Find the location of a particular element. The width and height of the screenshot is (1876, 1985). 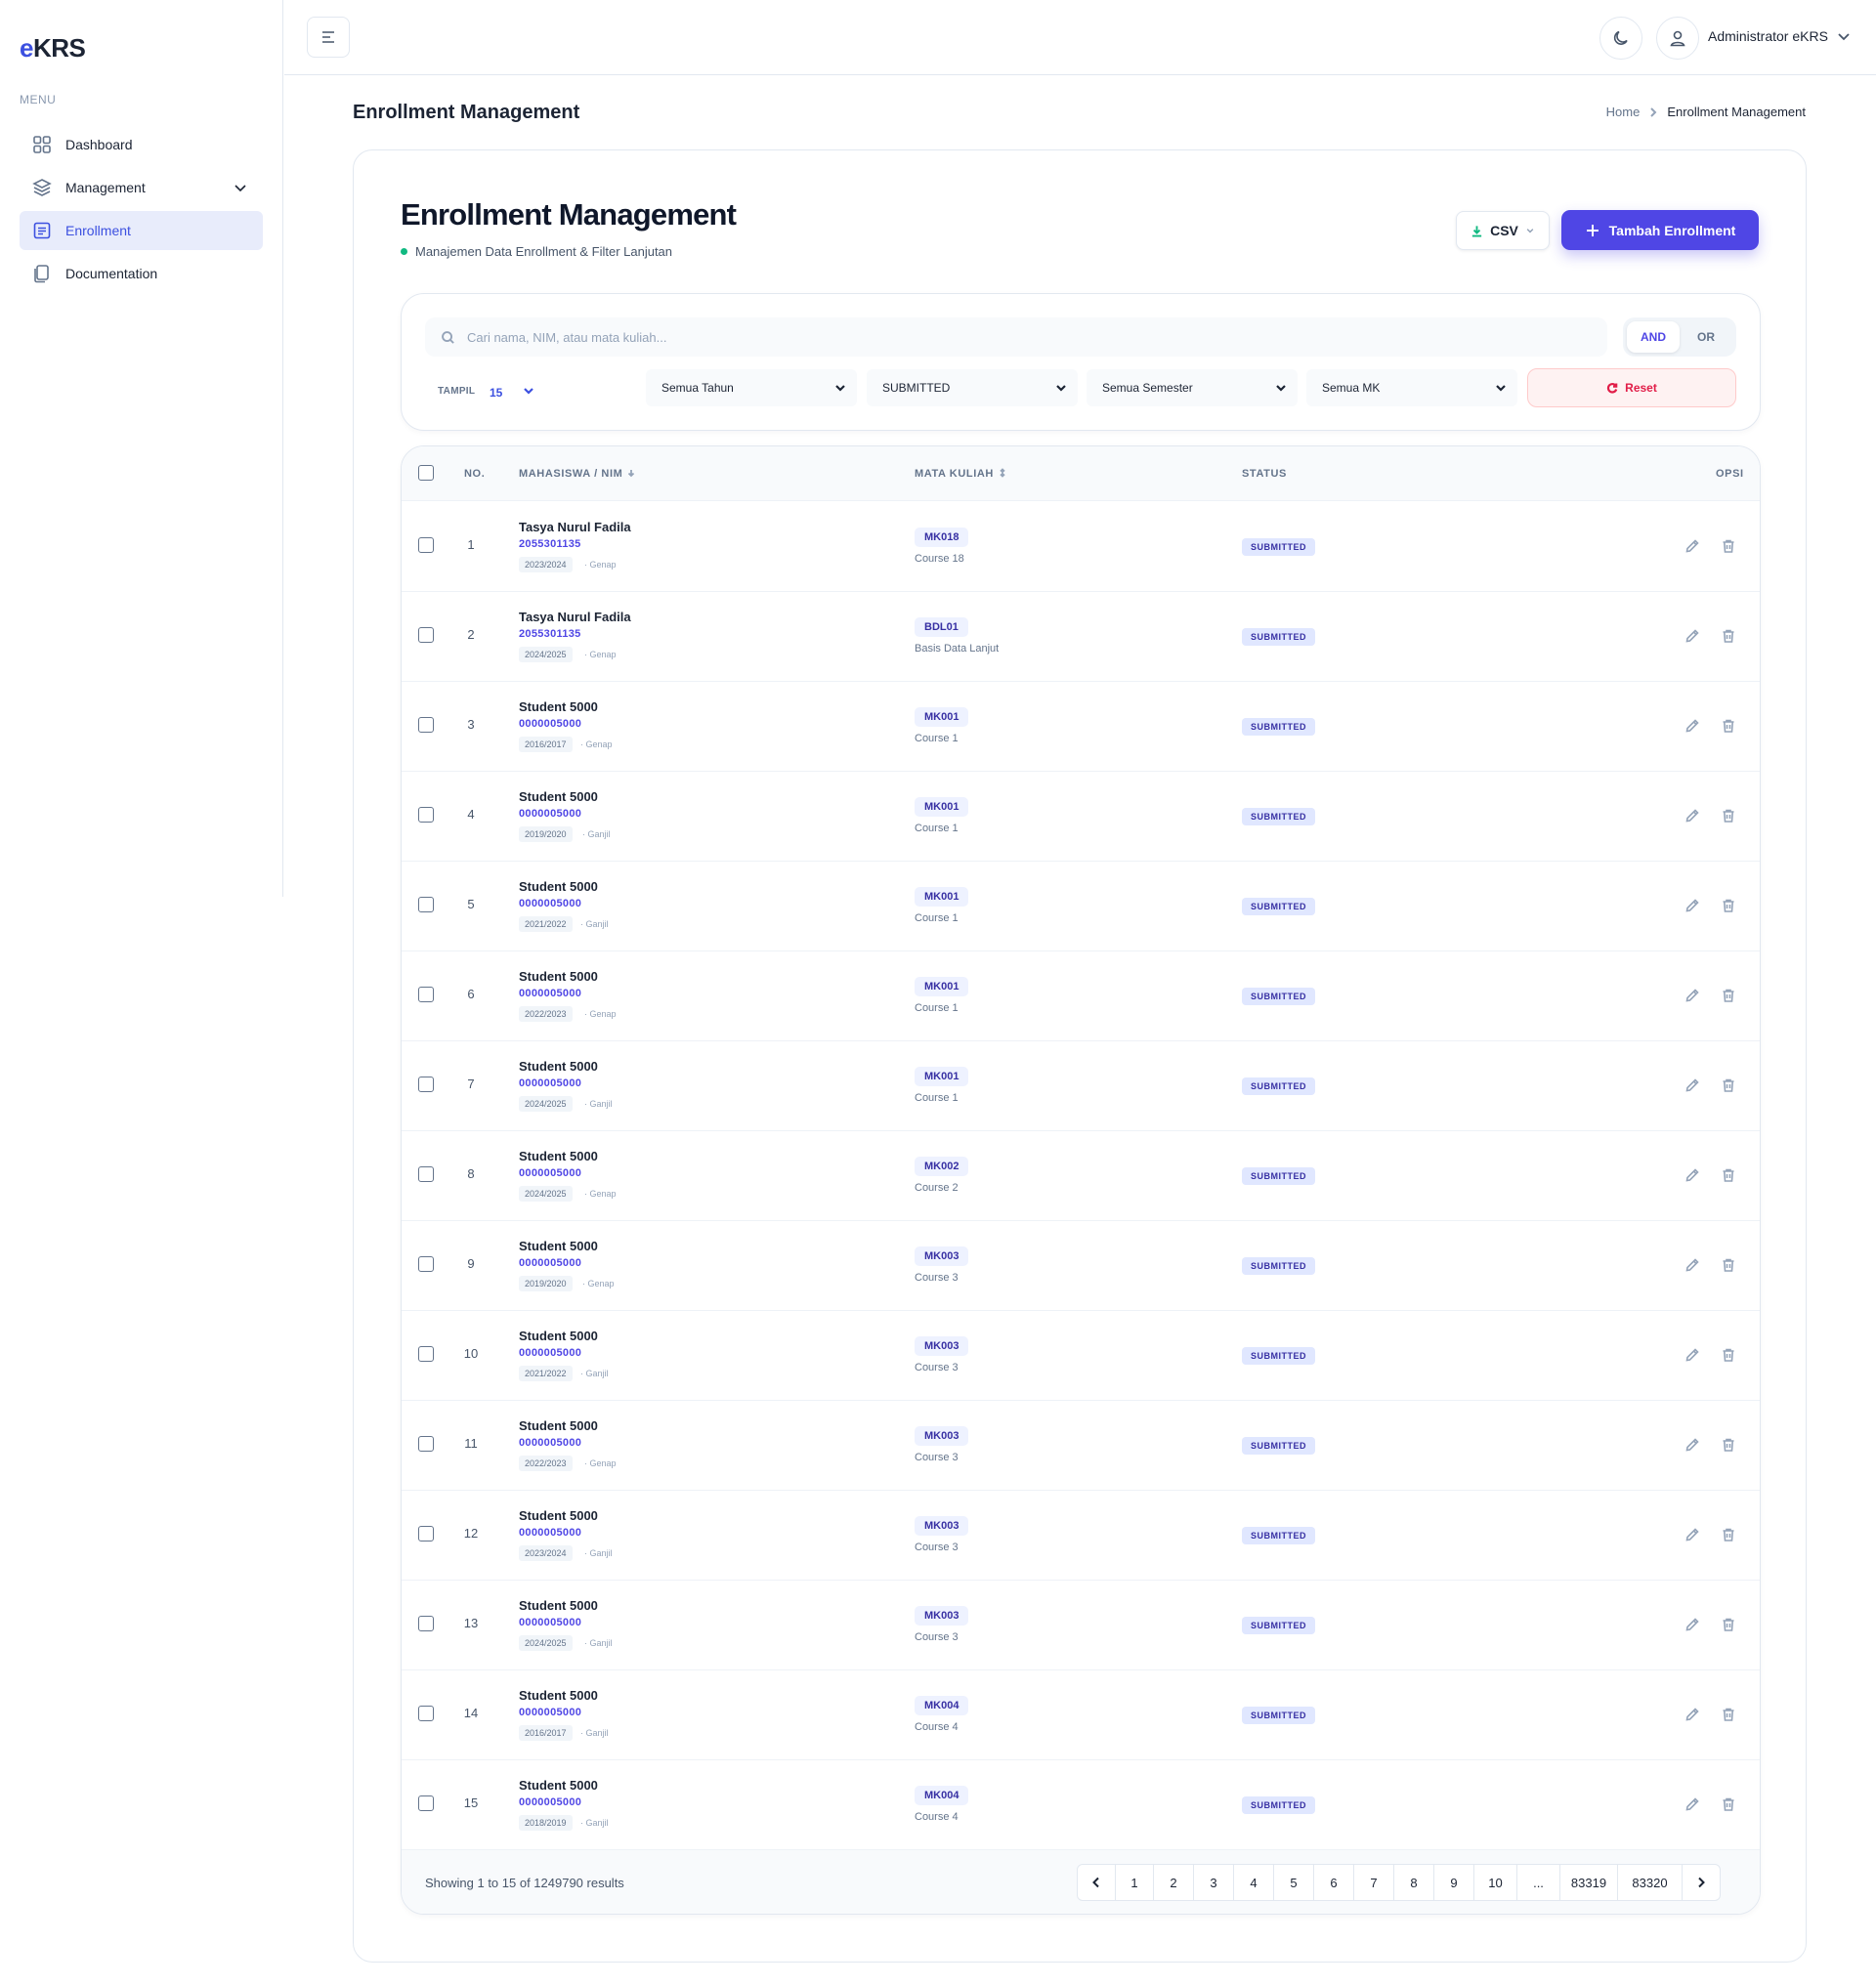

semester-select: Semua Semester is located at coordinates (1192, 388).